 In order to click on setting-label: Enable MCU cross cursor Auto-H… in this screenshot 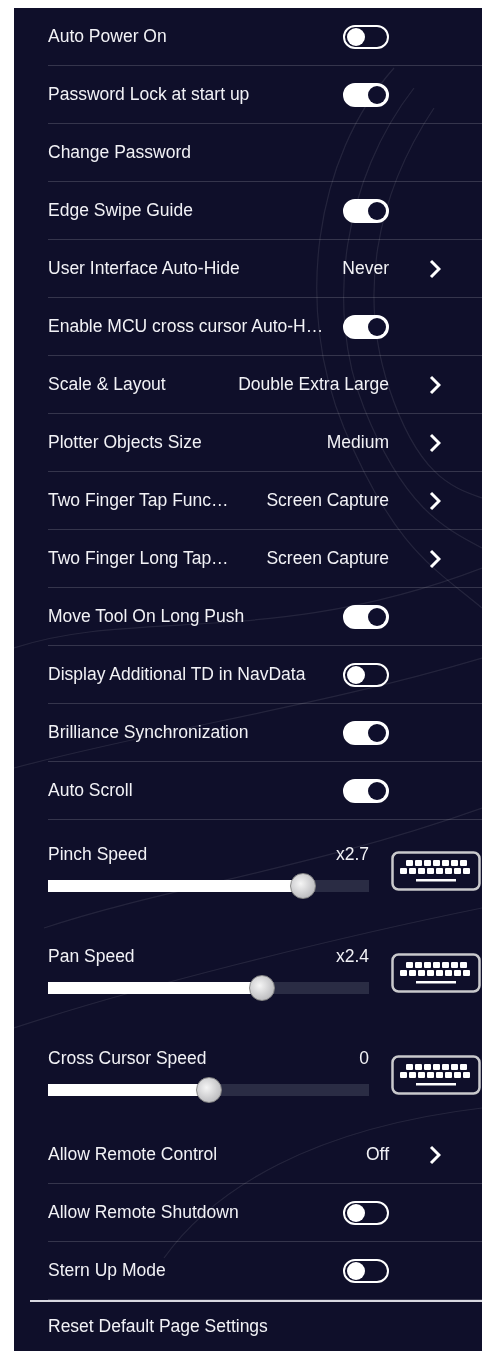, I will do `click(186, 326)`.